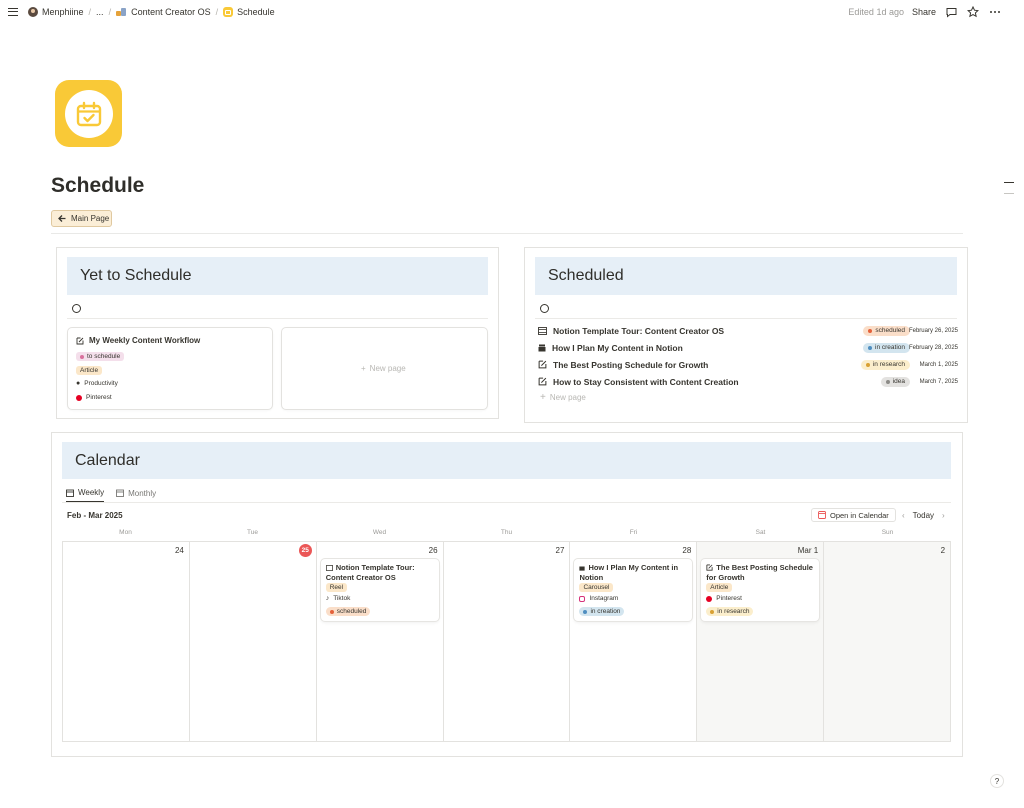 This screenshot has height=808, width=1024. I want to click on type-badge: Article, so click(89, 370).